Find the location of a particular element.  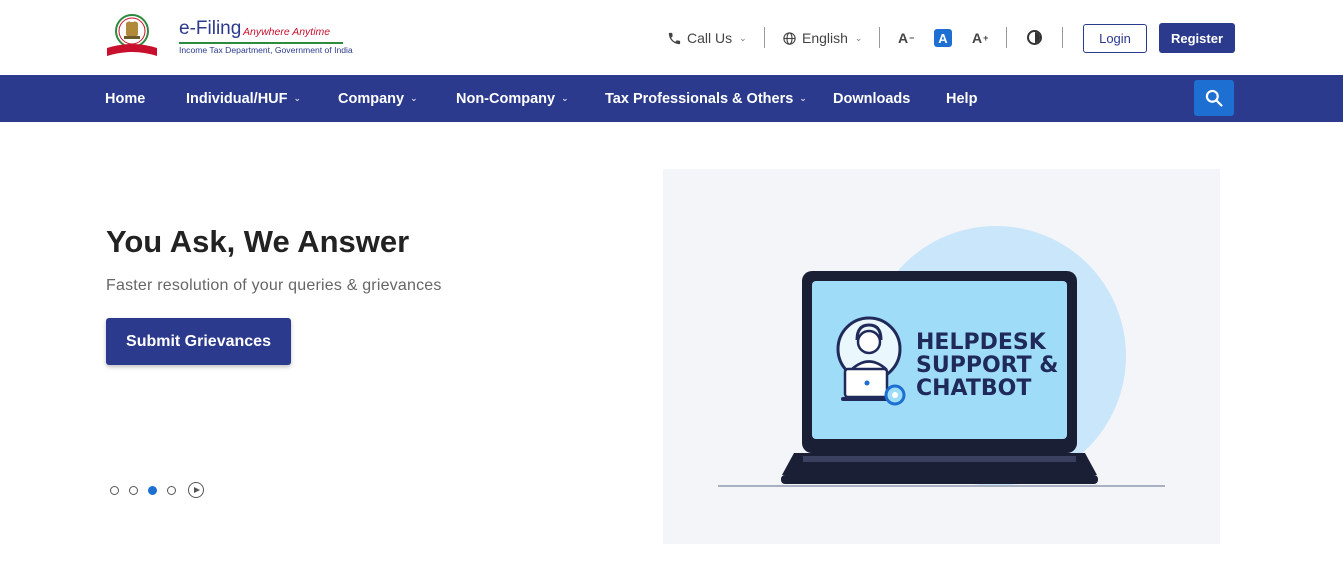

increase-font-label: A is located at coordinates (977, 38).